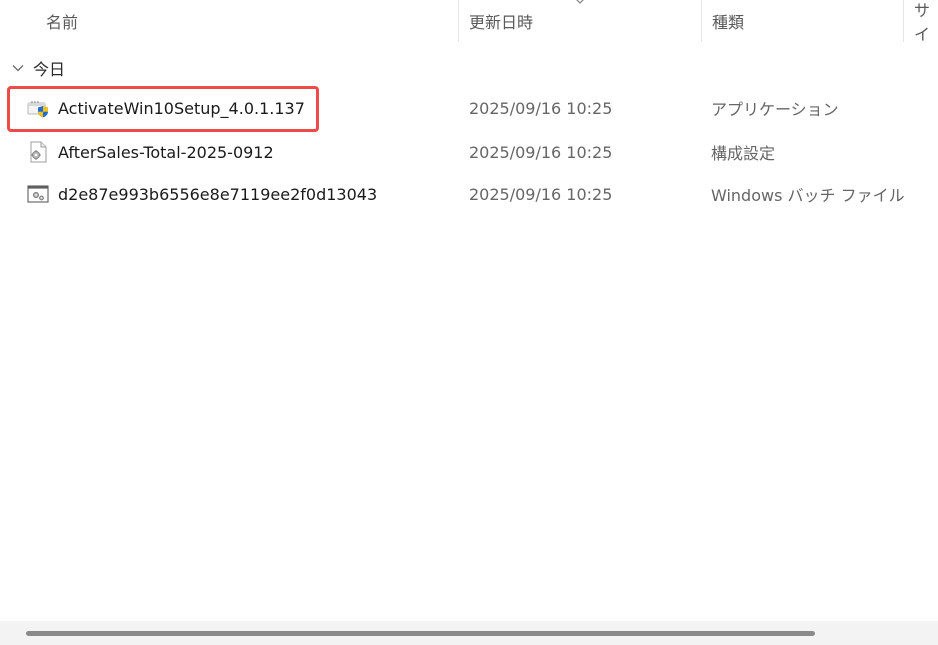 This screenshot has width=938, height=645. I want to click on column-header-type: 種類, so click(807, 21).